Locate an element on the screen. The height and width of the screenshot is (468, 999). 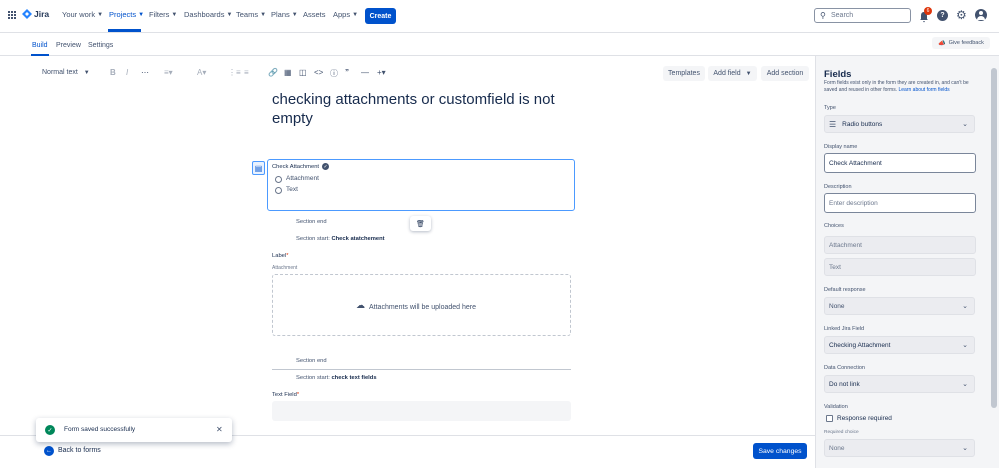
panel-scrollbar-thumb is located at coordinates (994, 238).